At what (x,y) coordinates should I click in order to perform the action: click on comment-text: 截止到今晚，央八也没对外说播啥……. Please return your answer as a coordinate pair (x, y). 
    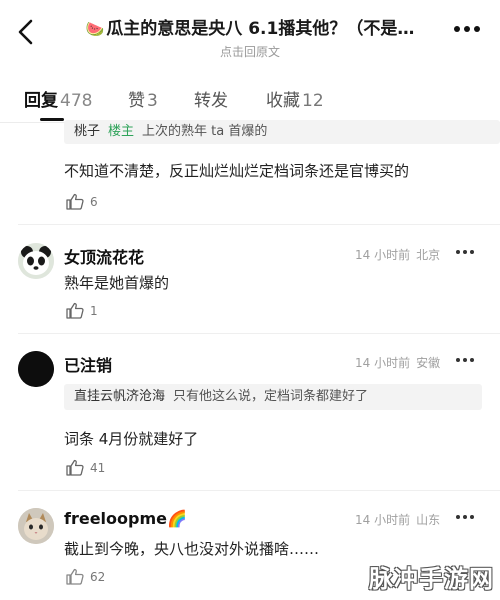
    Looking at the image, I should click on (192, 549).